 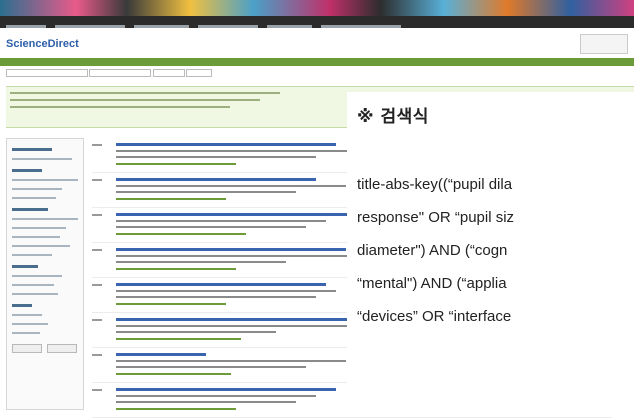 I want to click on query-line-1: title-abs-key((“pupil dila, so click(x=435, y=184).